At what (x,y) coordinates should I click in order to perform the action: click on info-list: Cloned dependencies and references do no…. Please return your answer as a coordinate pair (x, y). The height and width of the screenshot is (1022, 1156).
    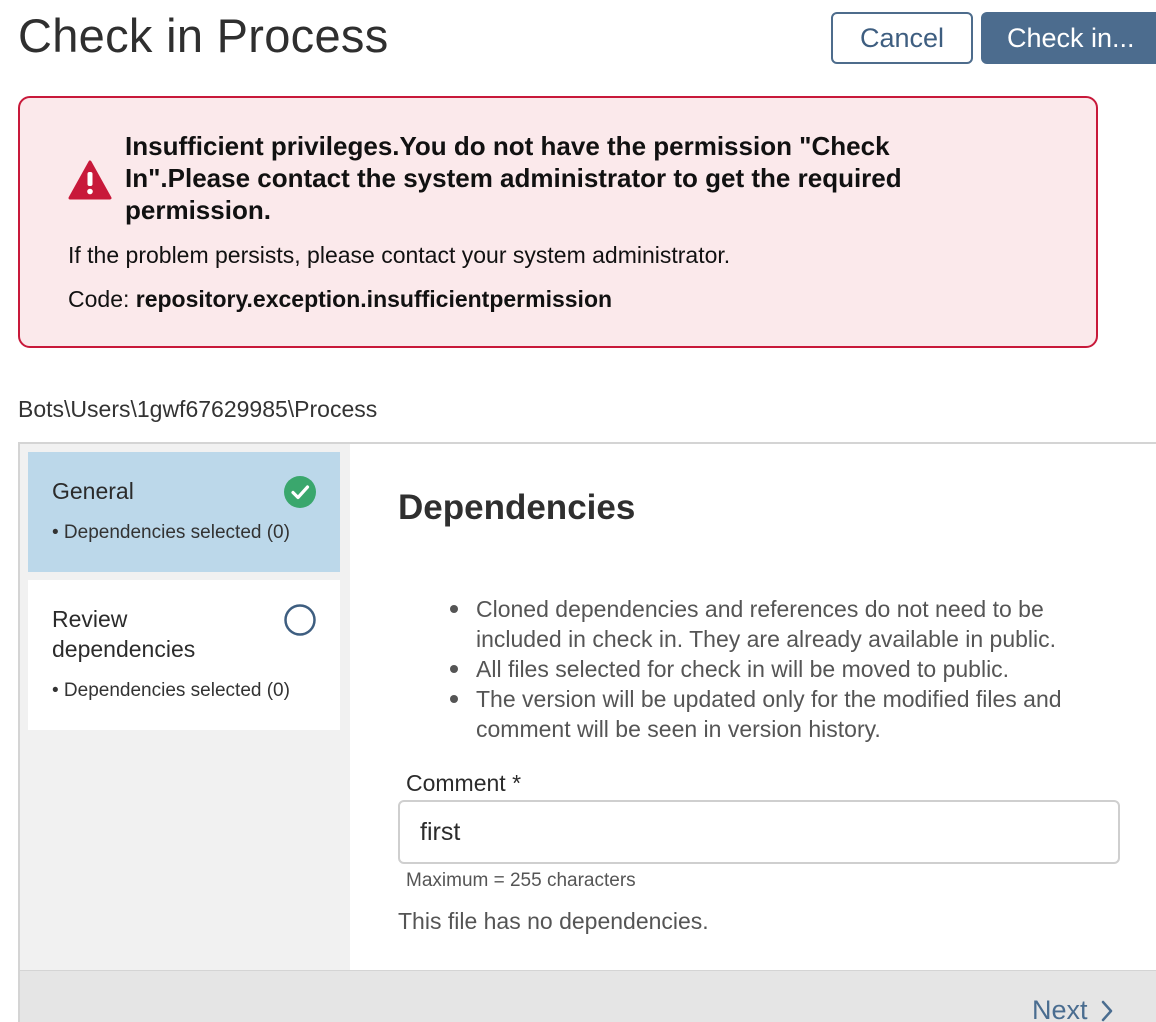
    Looking at the image, I should click on (788, 669).